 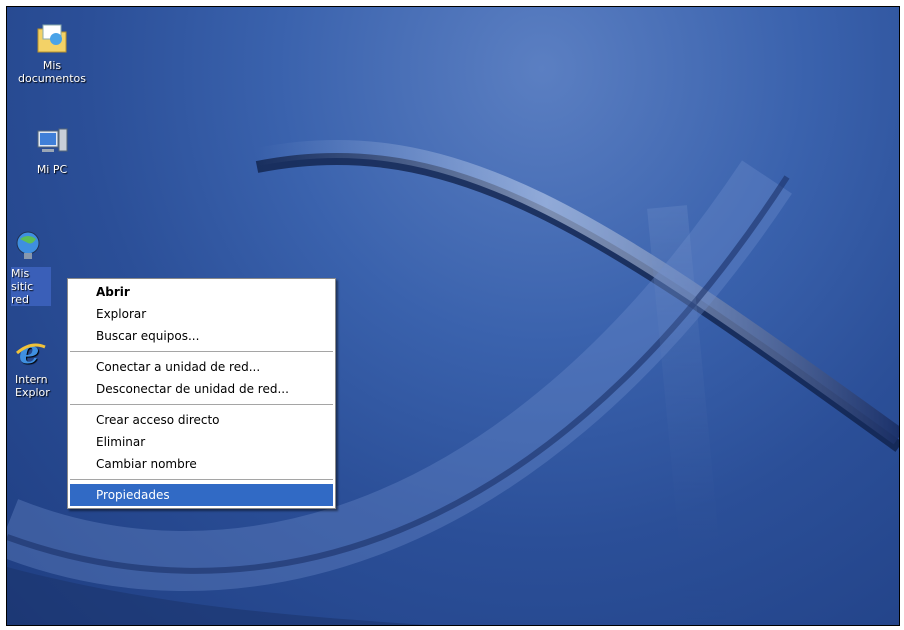 I want to click on menu-item-cambiar-nombre: Cambiar nombre, so click(x=201, y=464).